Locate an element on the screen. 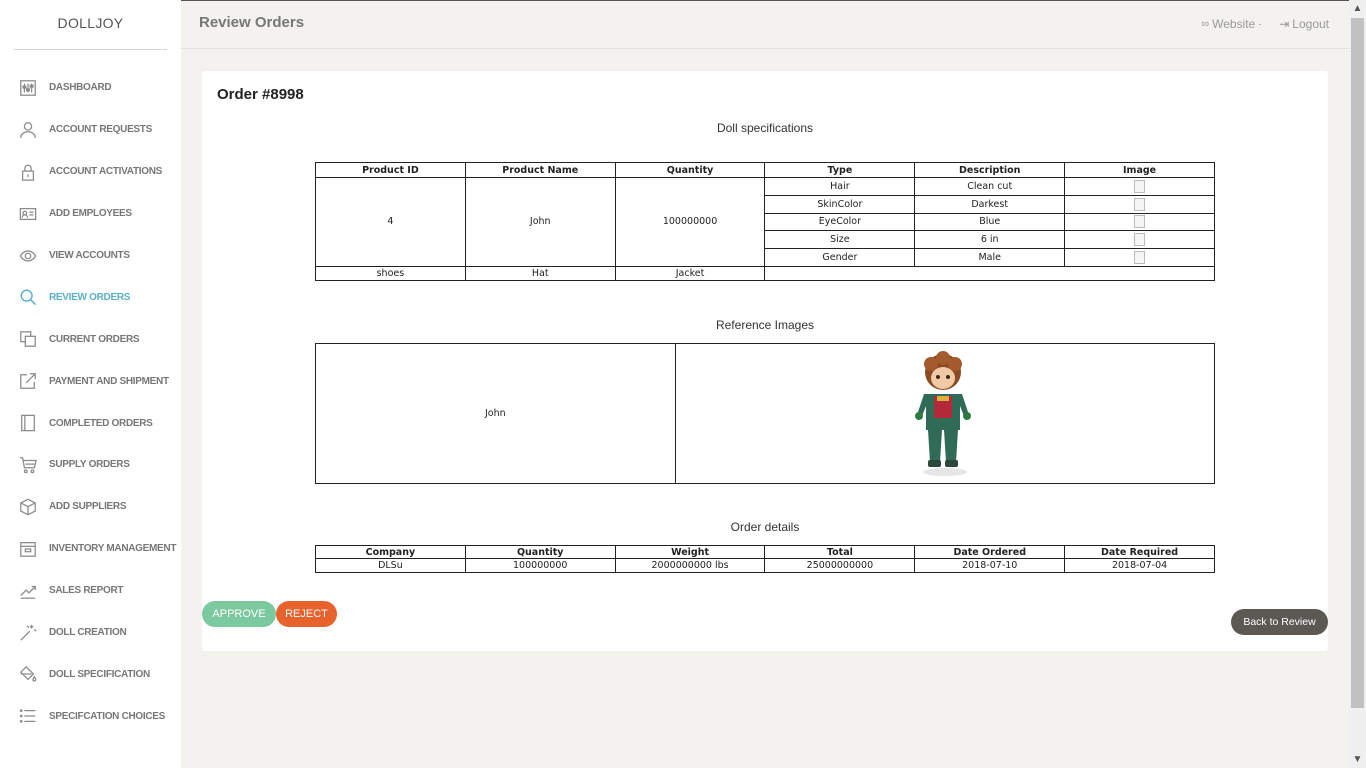  sidebar-item-sales-report: SALES REPORT is located at coordinates (90, 591).